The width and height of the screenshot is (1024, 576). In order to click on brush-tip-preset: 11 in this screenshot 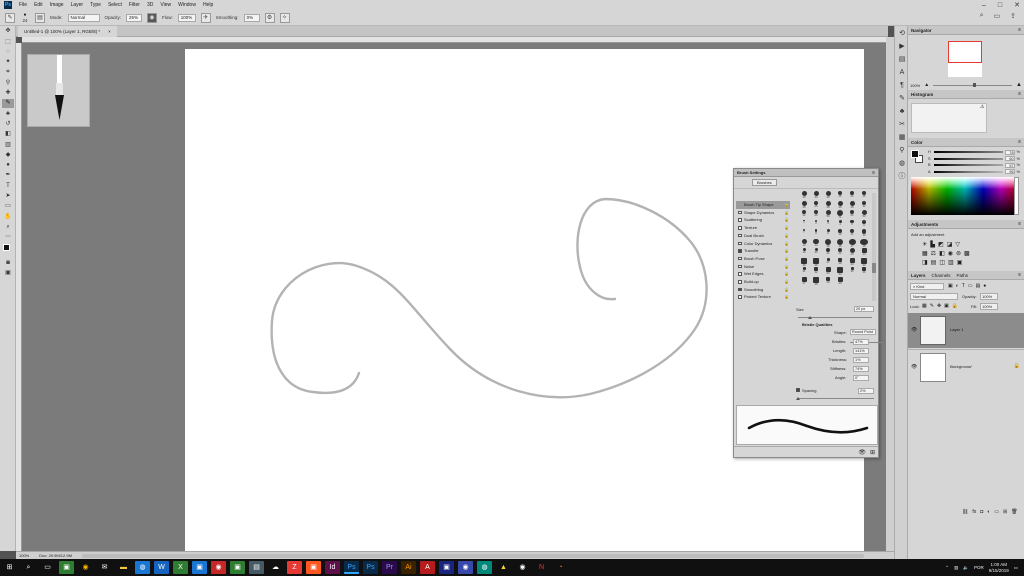, I will do `click(852, 234)`.